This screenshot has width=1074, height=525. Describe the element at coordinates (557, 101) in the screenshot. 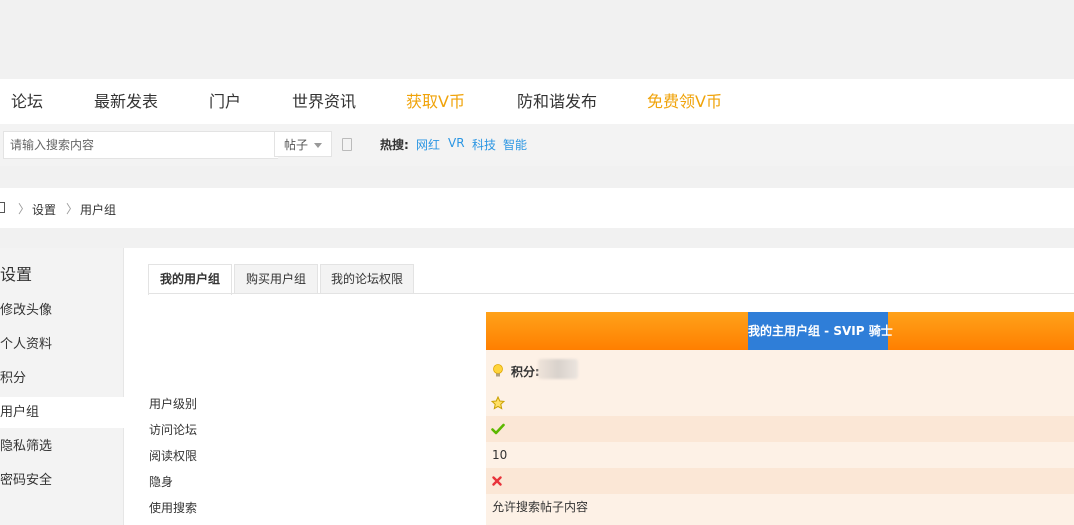

I see `nav-item-anti-censor-post: 防和谐发布` at that location.